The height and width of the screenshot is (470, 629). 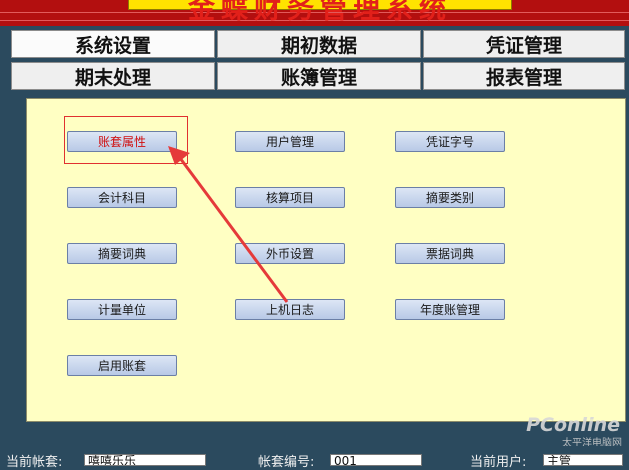 I want to click on user-management-button: 用户管理, so click(x=290, y=141).